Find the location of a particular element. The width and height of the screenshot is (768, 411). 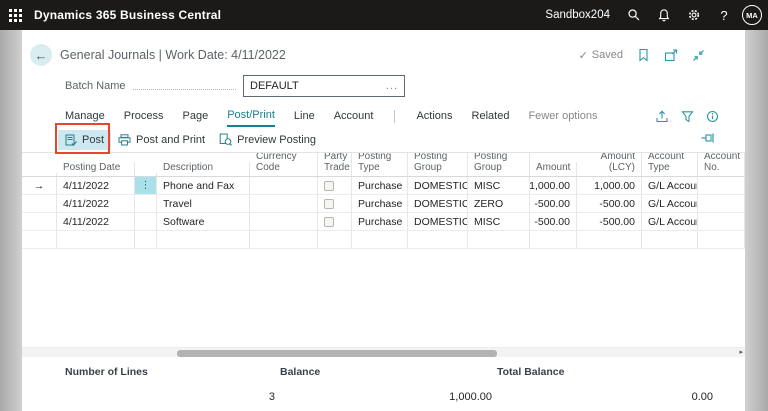

pin-toolbar-button is located at coordinates (707, 140).